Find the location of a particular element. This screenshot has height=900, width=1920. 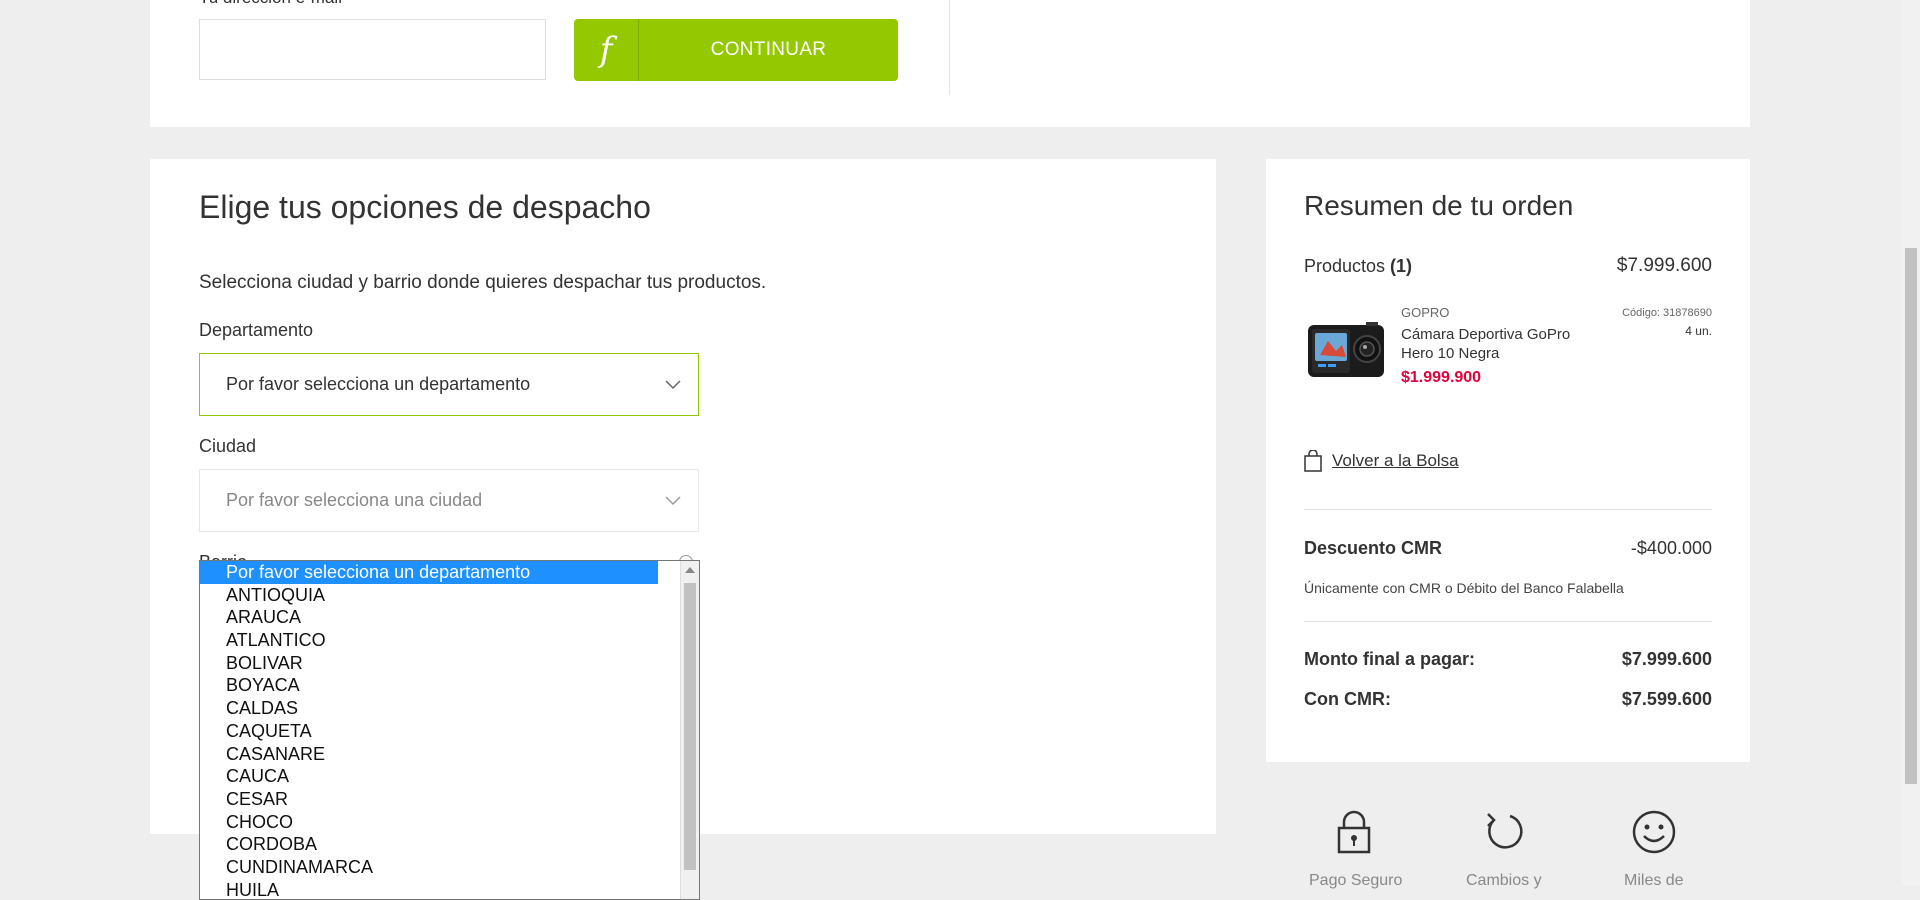

dispatch-title: Elige tus opciones de despacho is located at coordinates (425, 207).